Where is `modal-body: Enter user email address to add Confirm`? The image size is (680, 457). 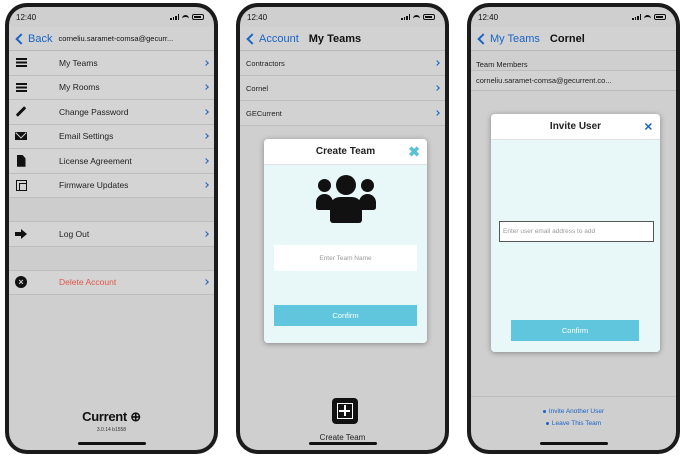 modal-body: Enter user email address to add Confirm is located at coordinates (575, 246).